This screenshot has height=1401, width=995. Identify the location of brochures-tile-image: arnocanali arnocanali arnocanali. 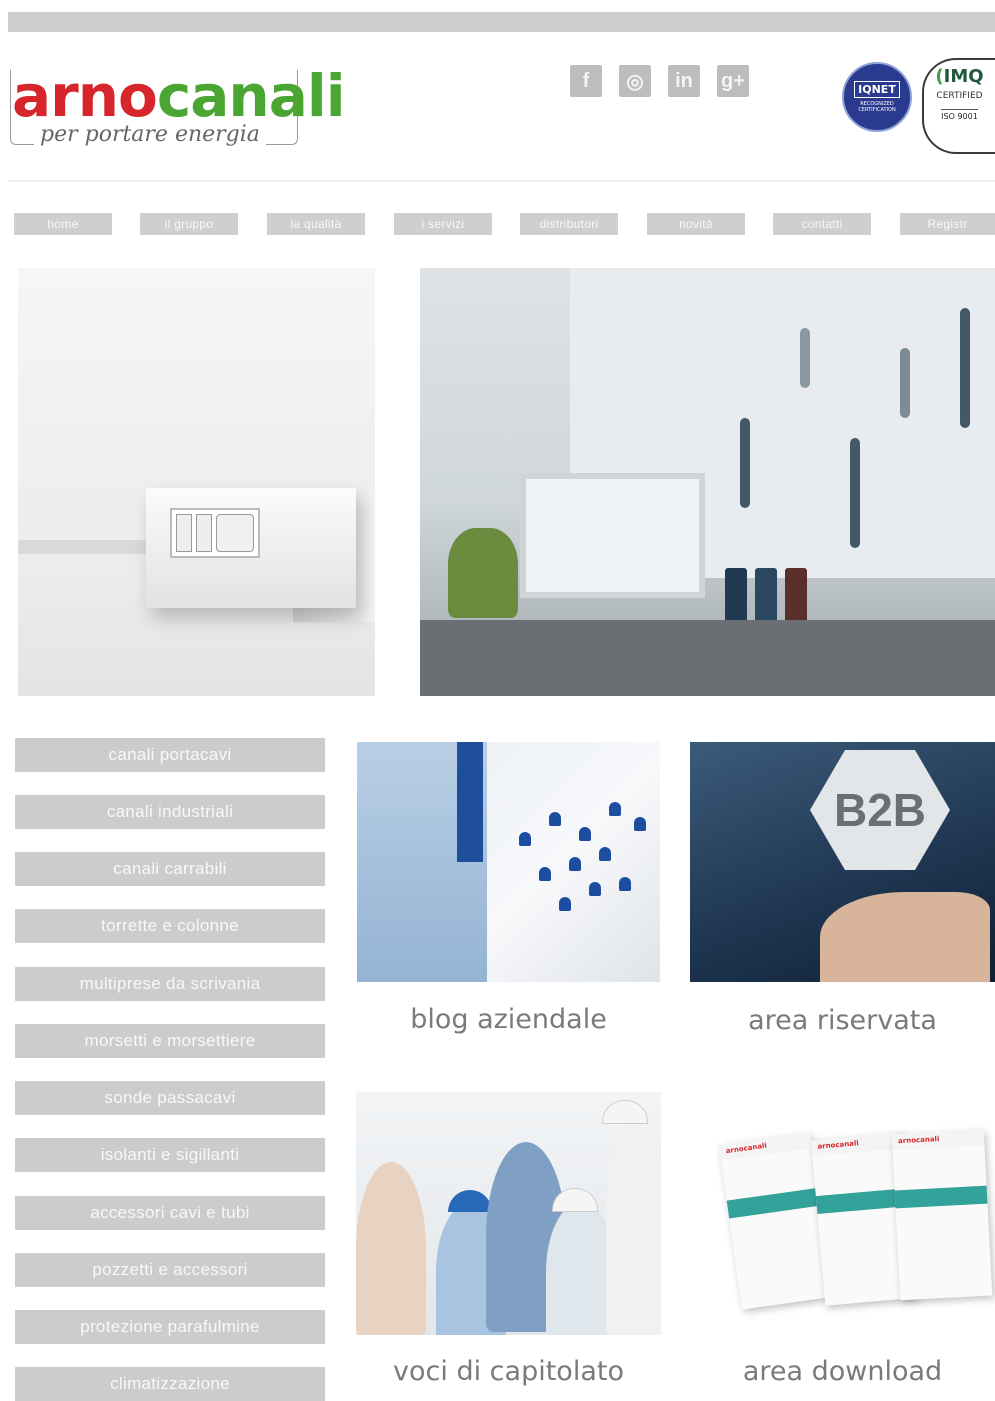
(842, 1213).